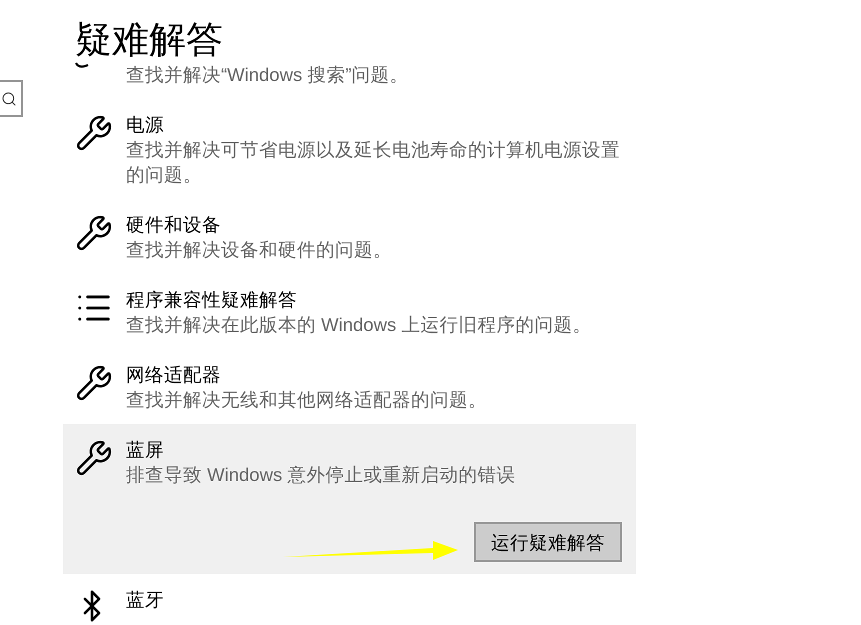  Describe the element at coordinates (548, 542) in the screenshot. I see `run-troubleshooter-button: 运行疑难解答` at that location.